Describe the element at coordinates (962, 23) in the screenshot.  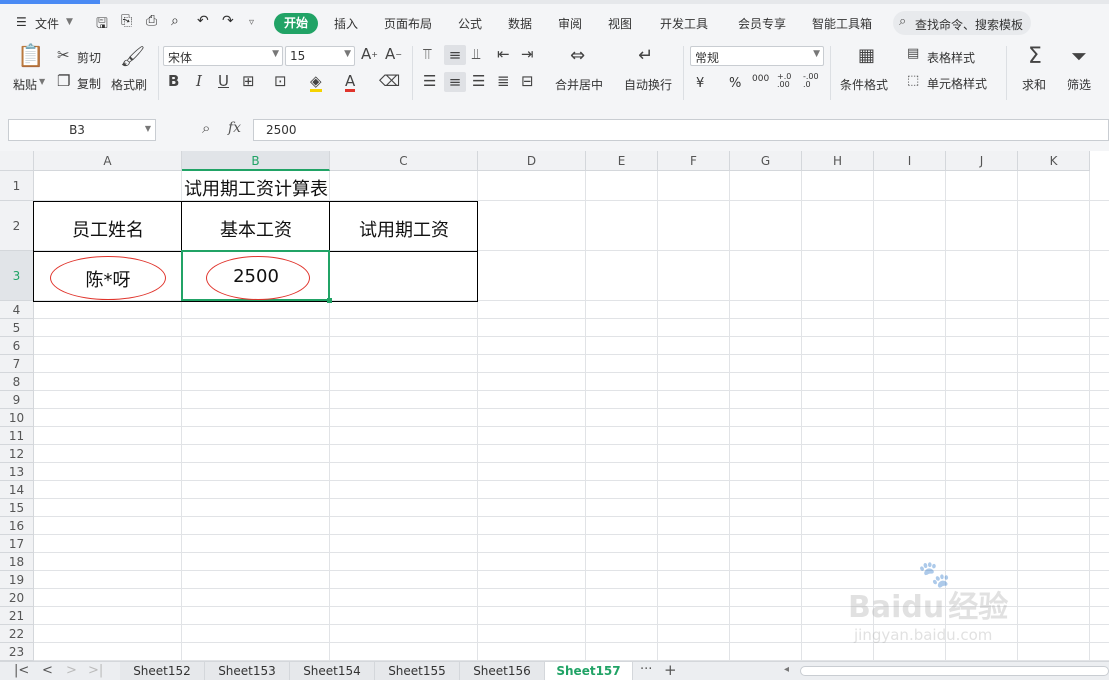
I see `command-search: ⌕ 查找命令、搜索模板` at that location.